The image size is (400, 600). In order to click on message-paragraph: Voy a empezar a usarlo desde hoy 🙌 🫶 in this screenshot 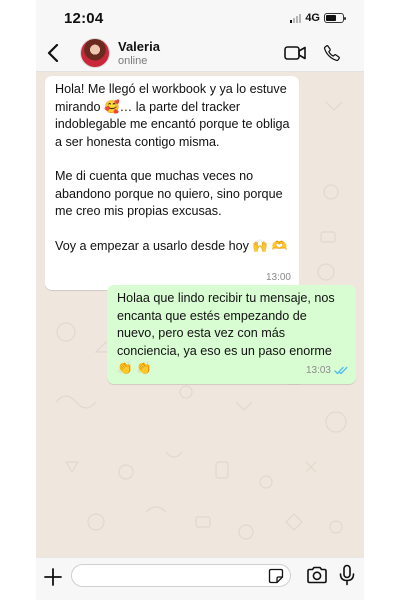, I will do `click(171, 245)`.